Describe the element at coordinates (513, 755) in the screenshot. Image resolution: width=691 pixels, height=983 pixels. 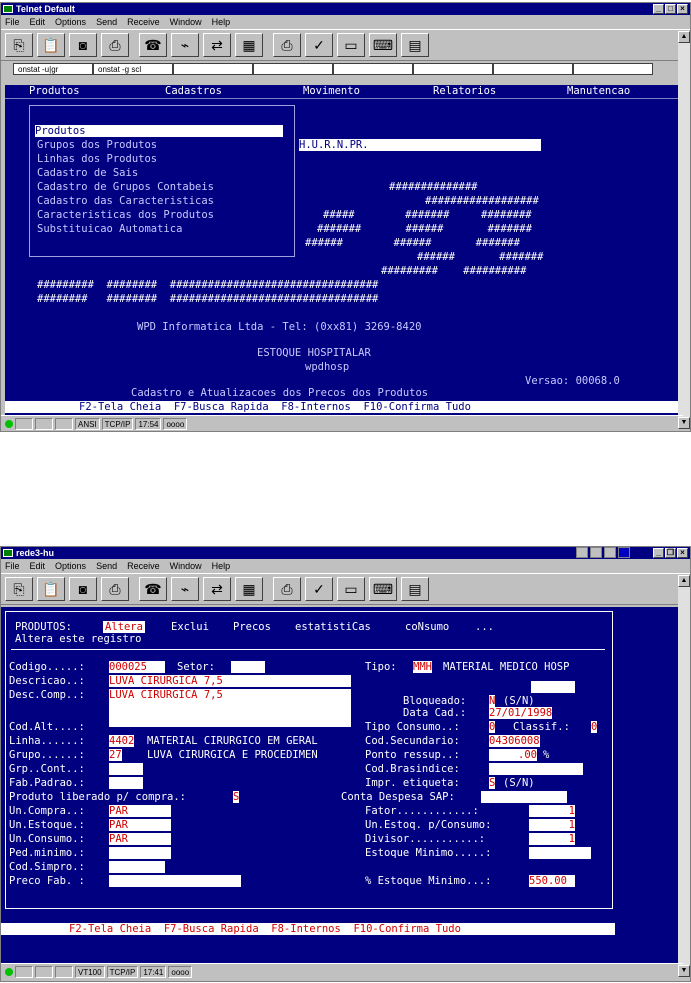
I see `ponto-ressup-field: .00` at that location.